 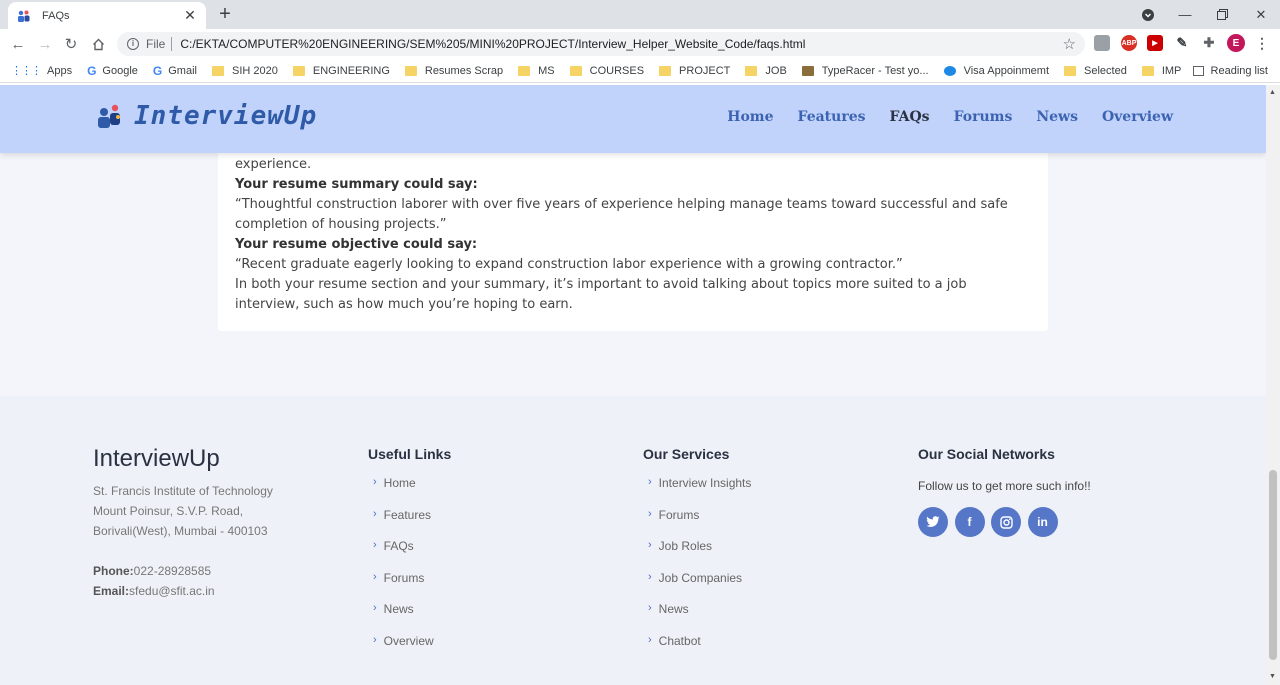 I want to click on reload-icon: ↻, so click(x=71, y=44).